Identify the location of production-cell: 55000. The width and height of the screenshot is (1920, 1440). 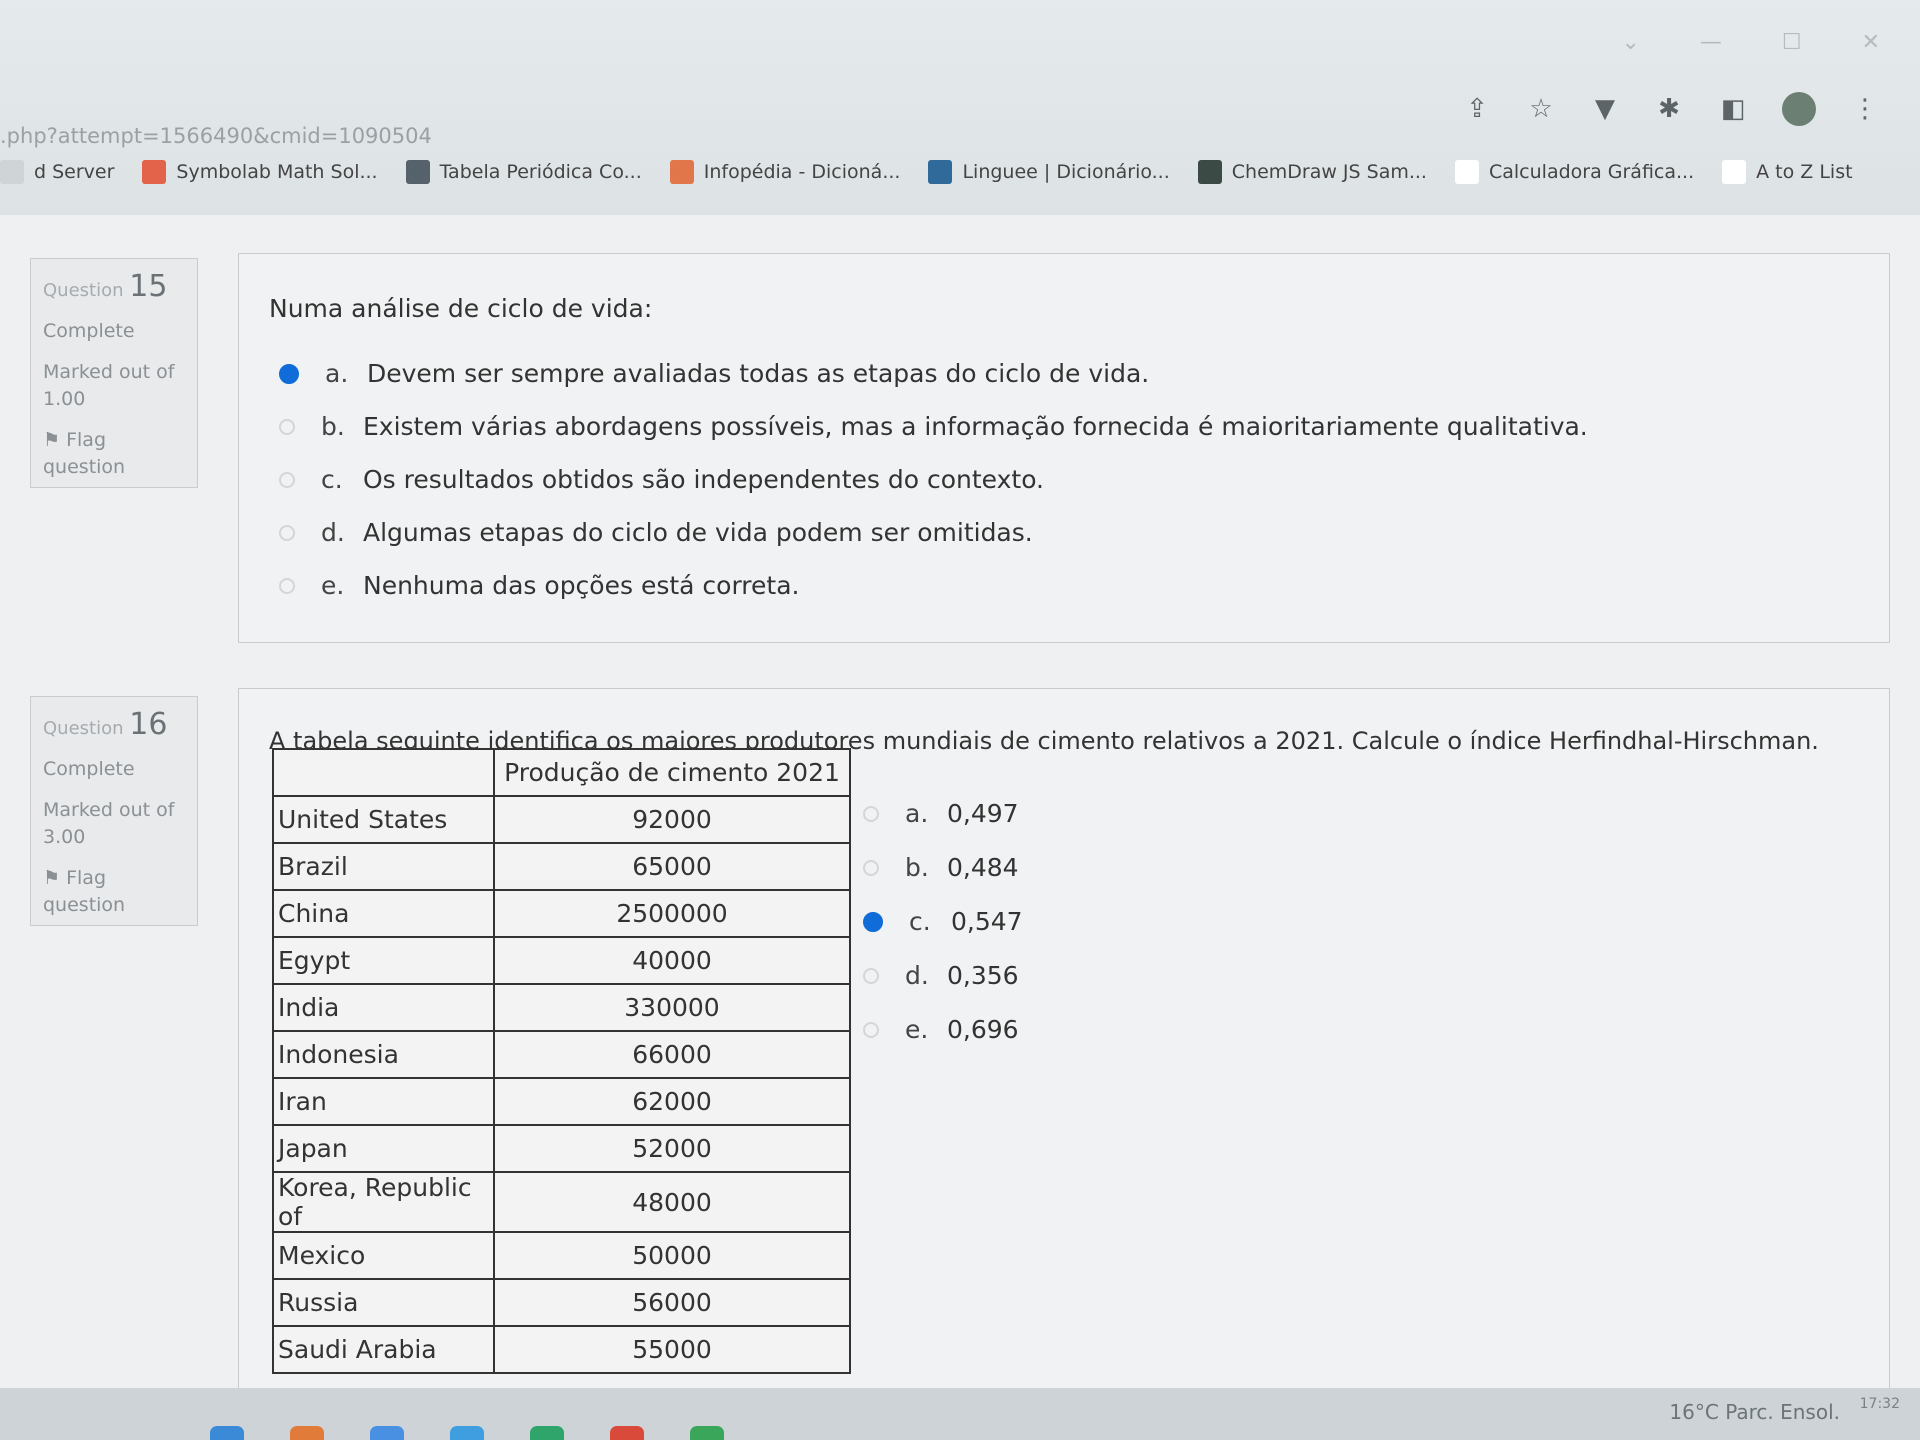
(672, 1349).